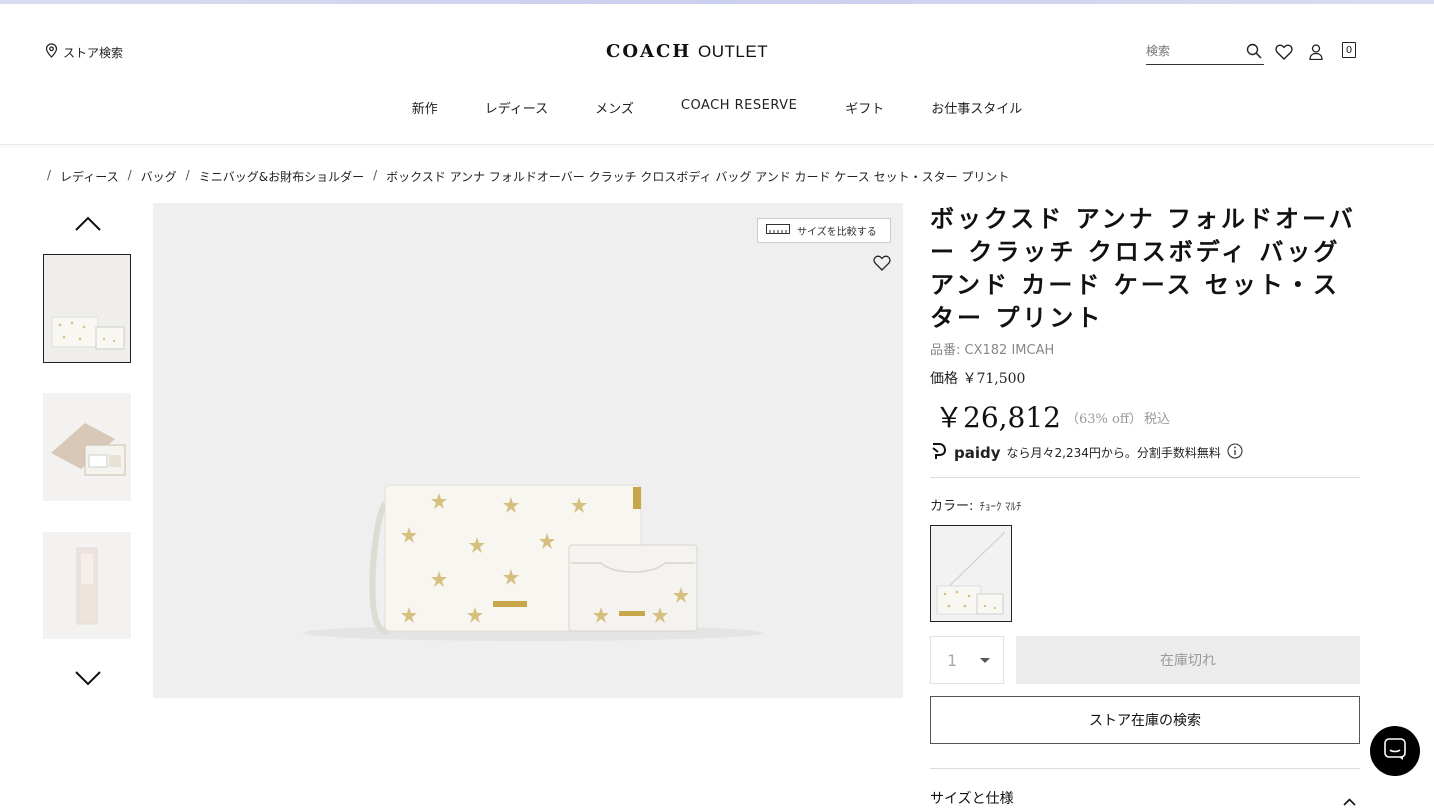 The width and height of the screenshot is (1434, 811). I want to click on paidy-logo-icon, so click(939, 452).